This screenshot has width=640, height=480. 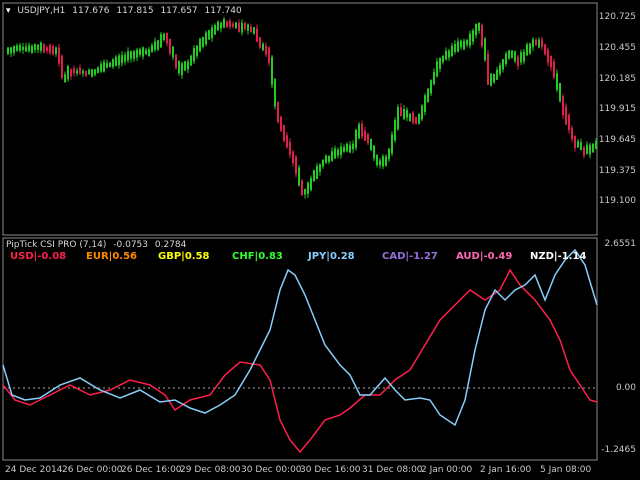 I want to click on currency-eur: EUR|0.56, so click(x=111, y=256).